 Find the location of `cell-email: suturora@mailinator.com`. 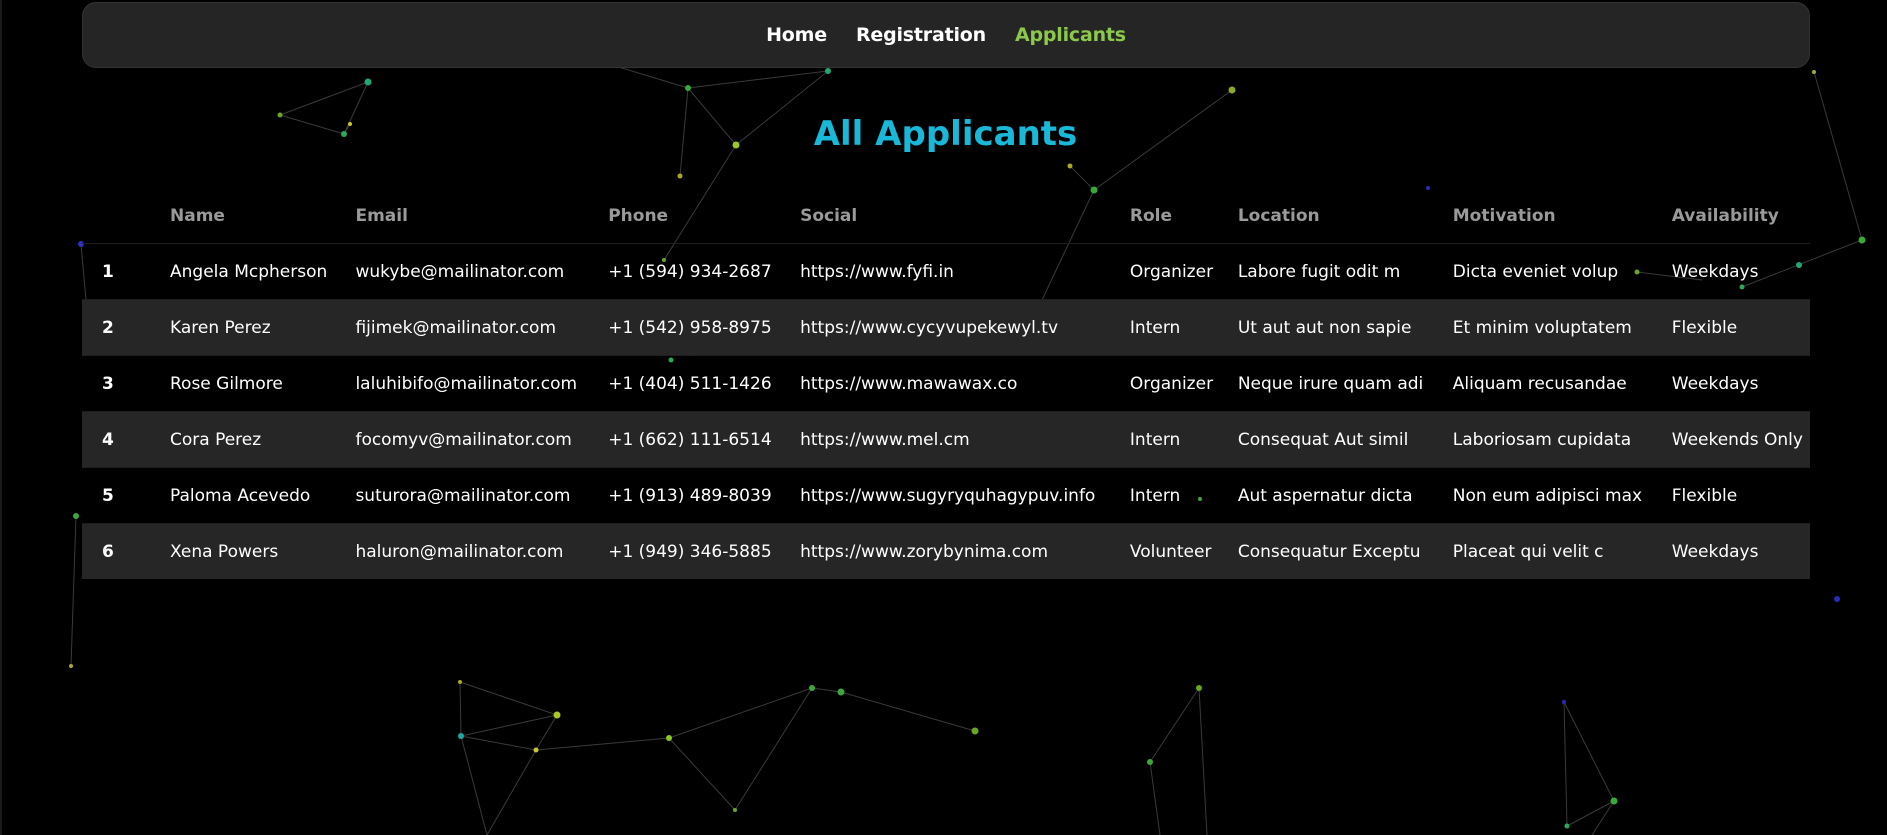

cell-email: suturora@mailinator.com is located at coordinates (463, 495).